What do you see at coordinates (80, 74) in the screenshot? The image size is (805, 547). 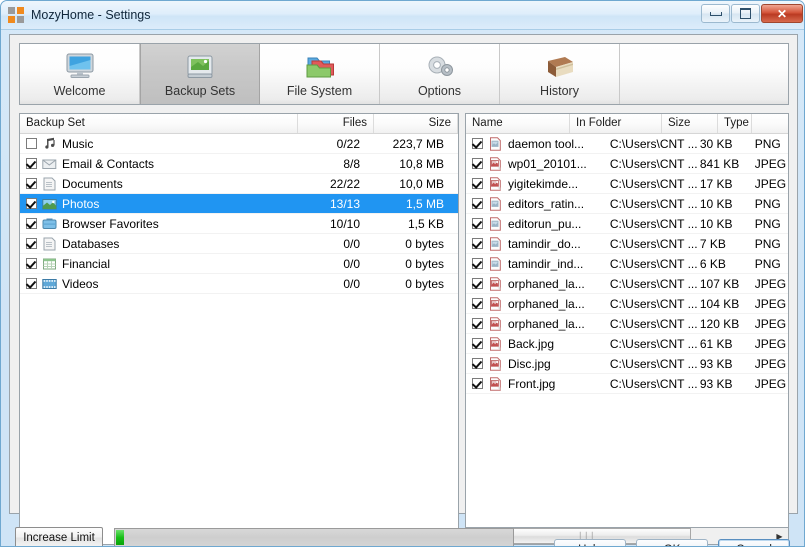 I see `tab-welcome: Welcome` at bounding box center [80, 74].